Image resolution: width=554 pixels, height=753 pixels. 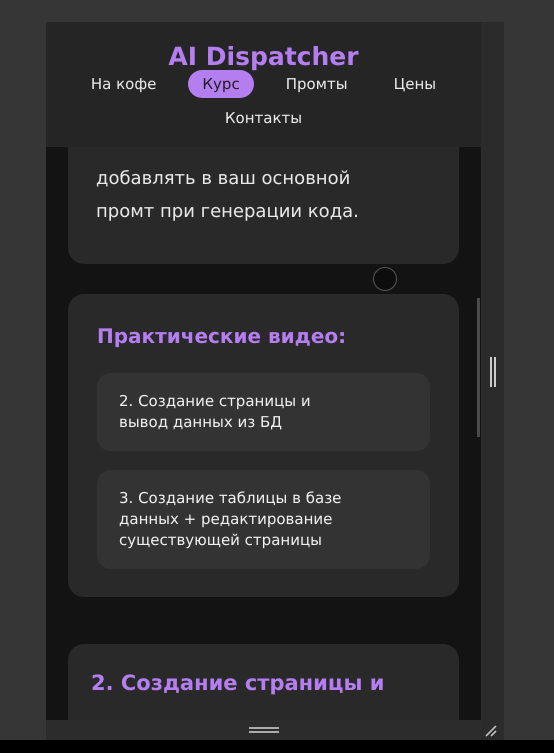 What do you see at coordinates (492, 372) in the screenshot?
I see `splitter-grip-icon` at bounding box center [492, 372].